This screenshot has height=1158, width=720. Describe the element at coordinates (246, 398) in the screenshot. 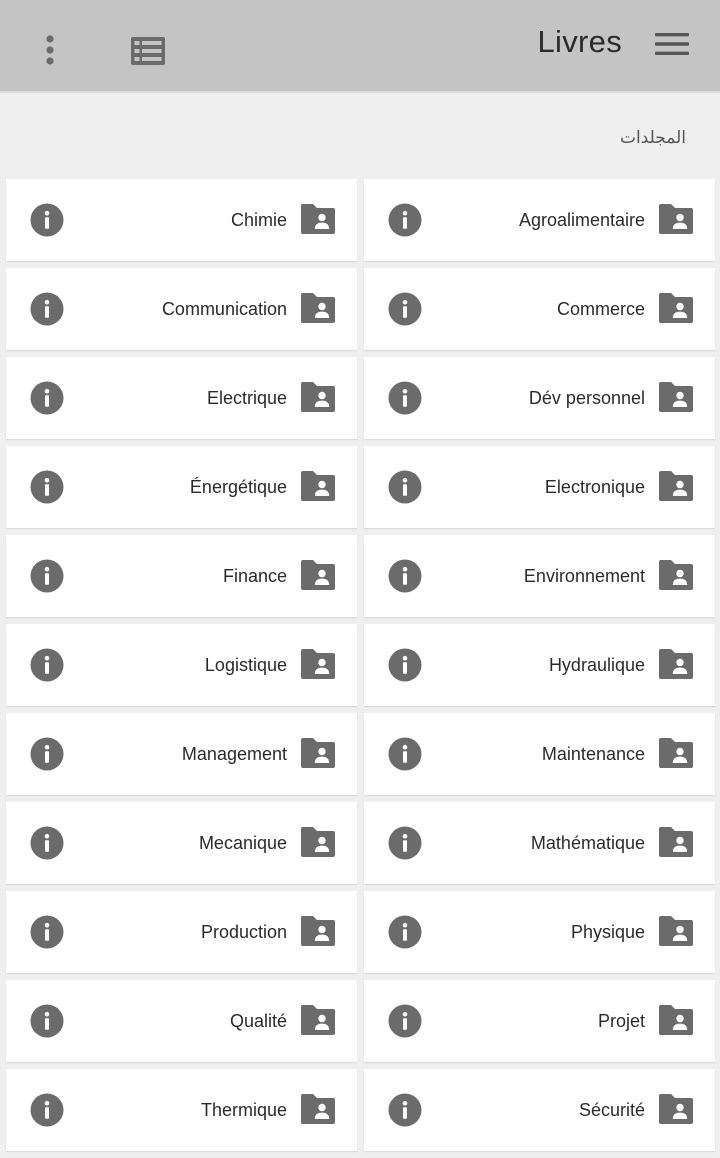

I see `folder-label: Electrique` at that location.